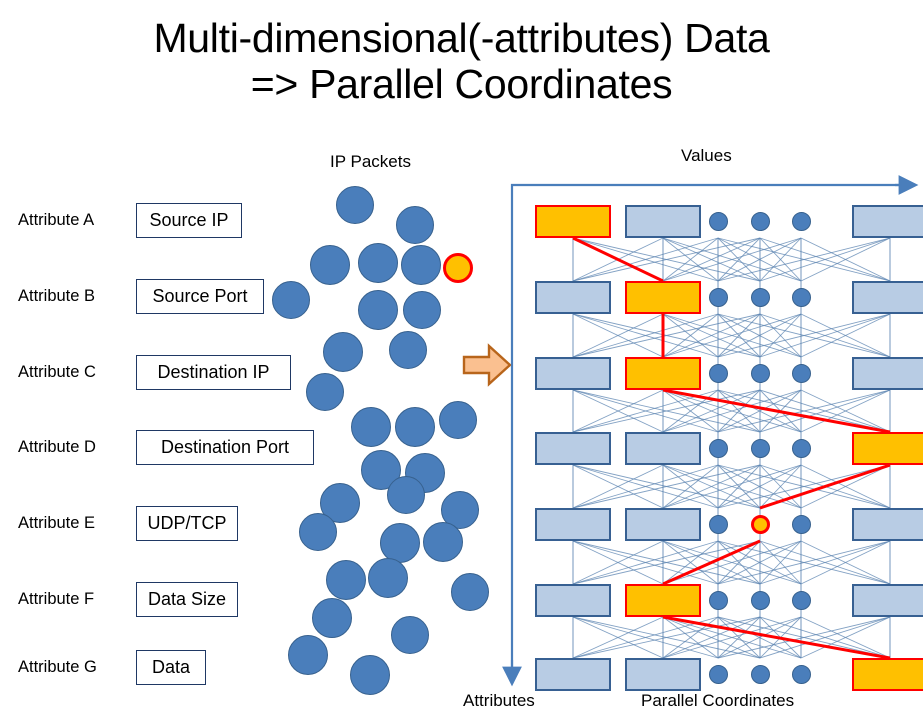 The image size is (923, 724). What do you see at coordinates (57, 446) in the screenshot?
I see `attribute-label: Attribute D` at bounding box center [57, 446].